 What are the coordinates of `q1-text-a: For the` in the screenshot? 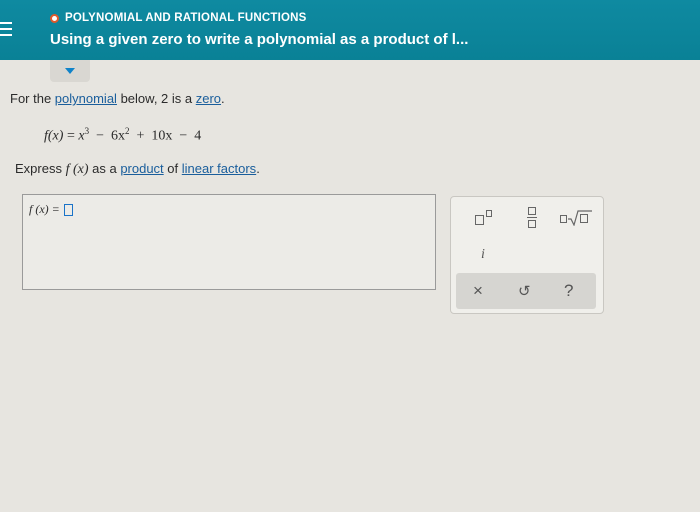 It's located at (32, 98).